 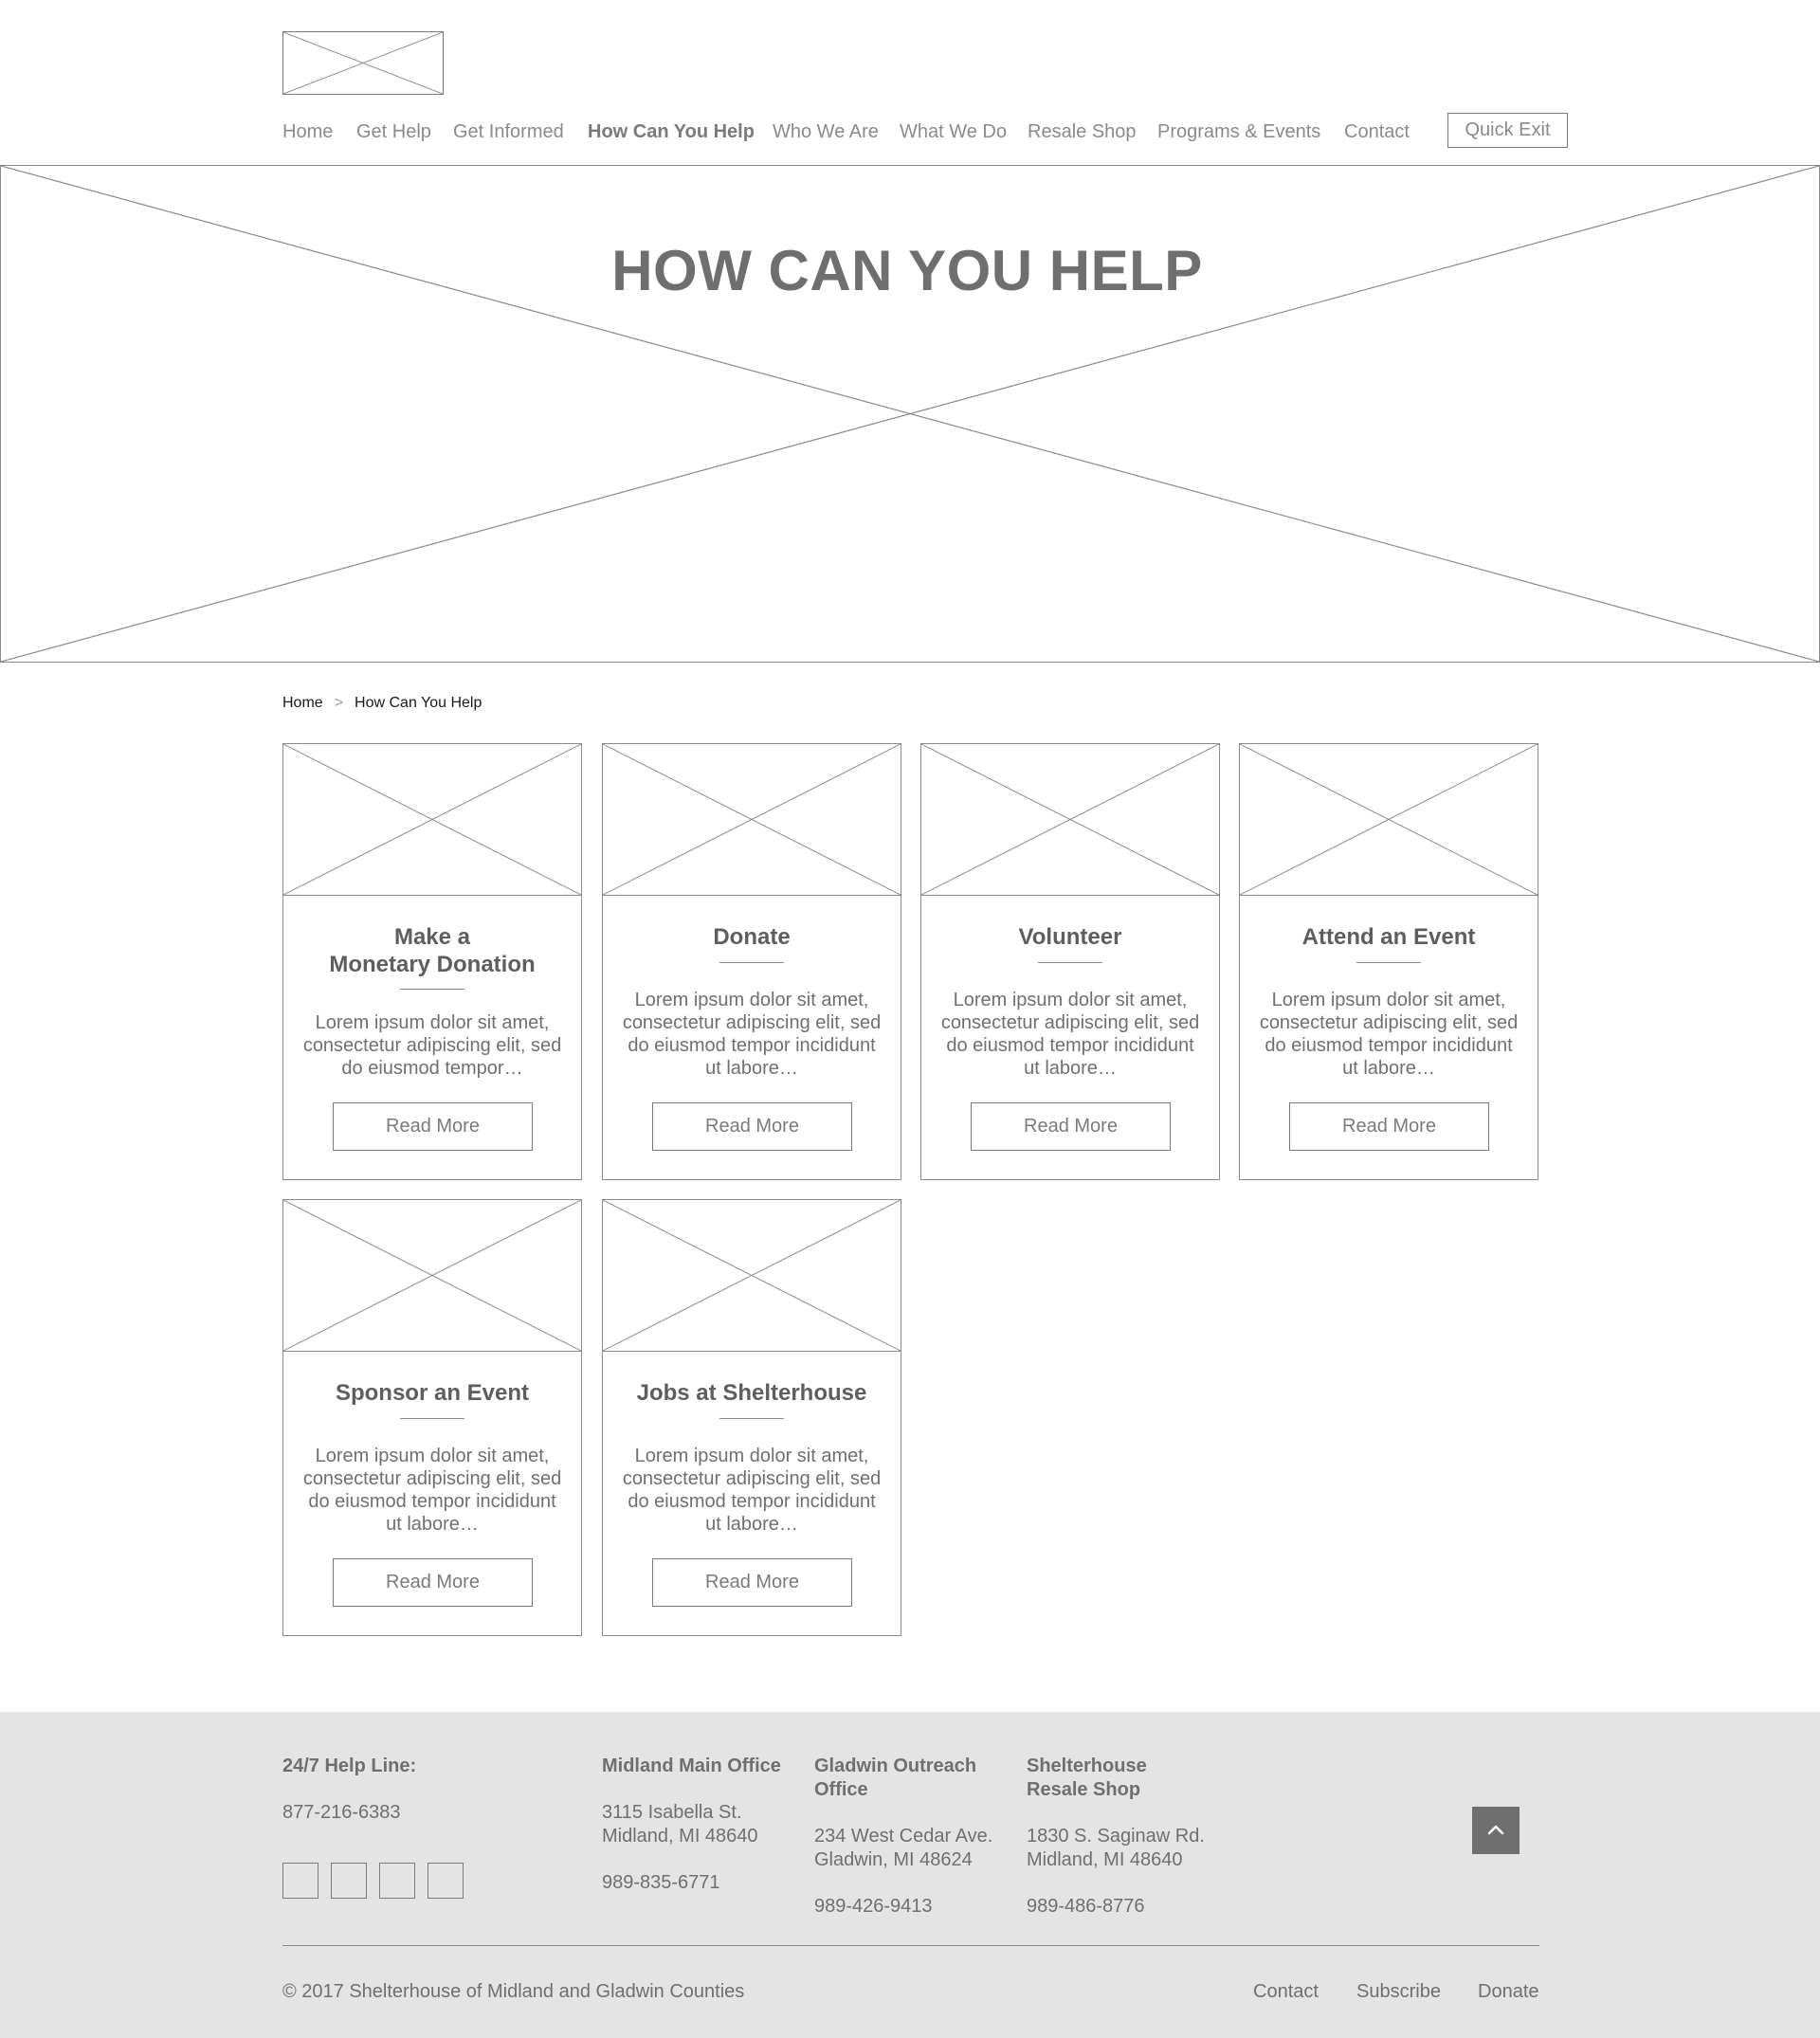 I want to click on midland-address-line2: Midland, MI 48640, so click(x=680, y=1836).